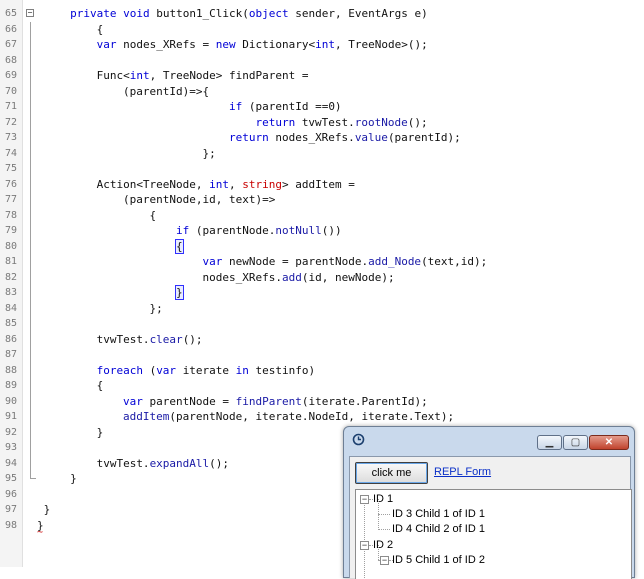 The image size is (644, 579). Describe the element at coordinates (199, 200) in the screenshot. I see `code-text: (parentNode,id, text)=>` at that location.